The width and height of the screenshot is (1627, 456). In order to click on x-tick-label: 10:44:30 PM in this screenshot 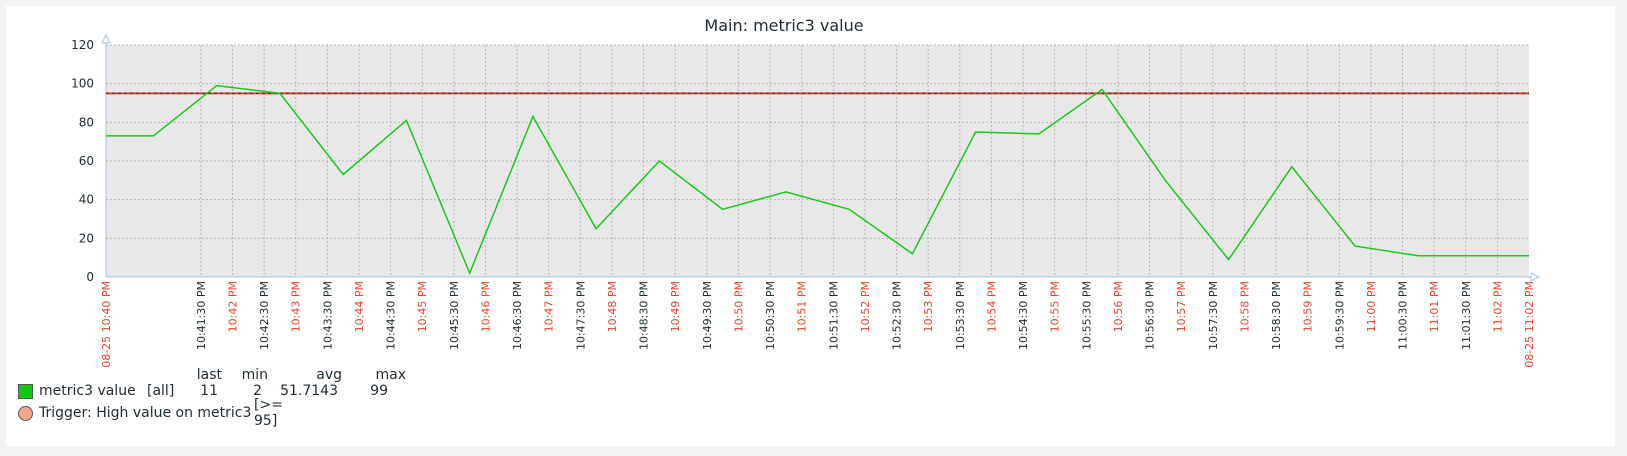, I will do `click(391, 315)`.